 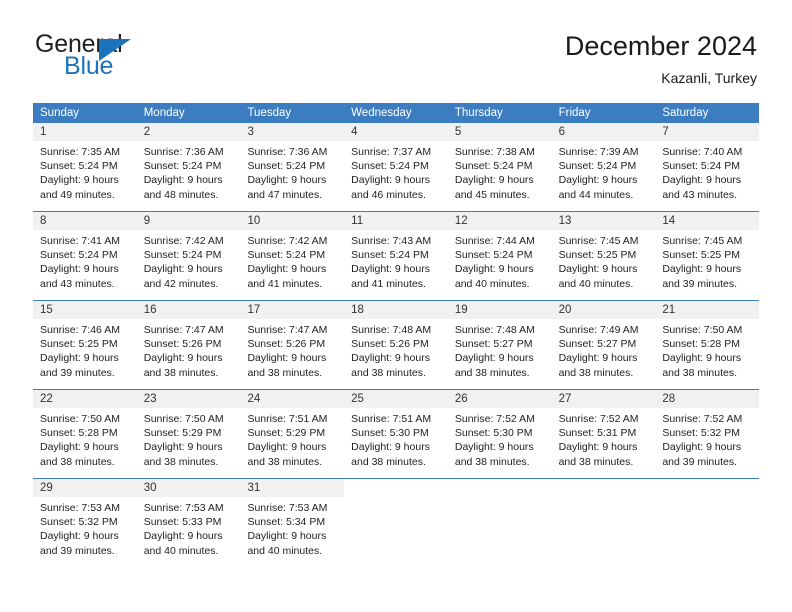 I want to click on weekday-header-wednesday: Wednesday, so click(x=381, y=113).